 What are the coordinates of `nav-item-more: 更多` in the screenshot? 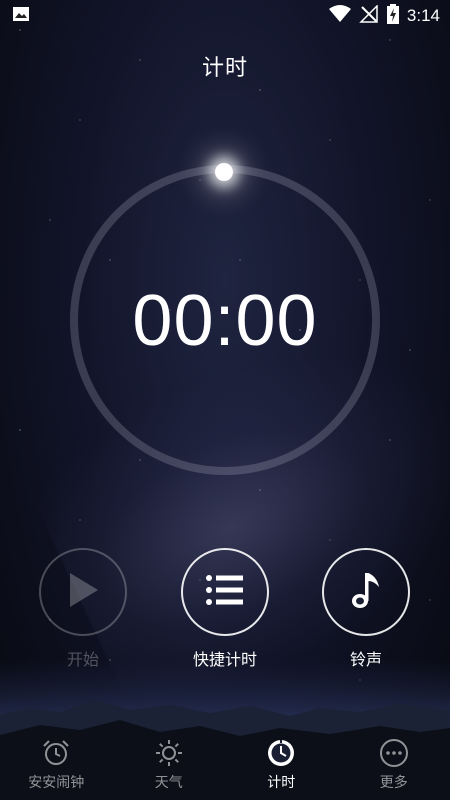 It's located at (394, 762).